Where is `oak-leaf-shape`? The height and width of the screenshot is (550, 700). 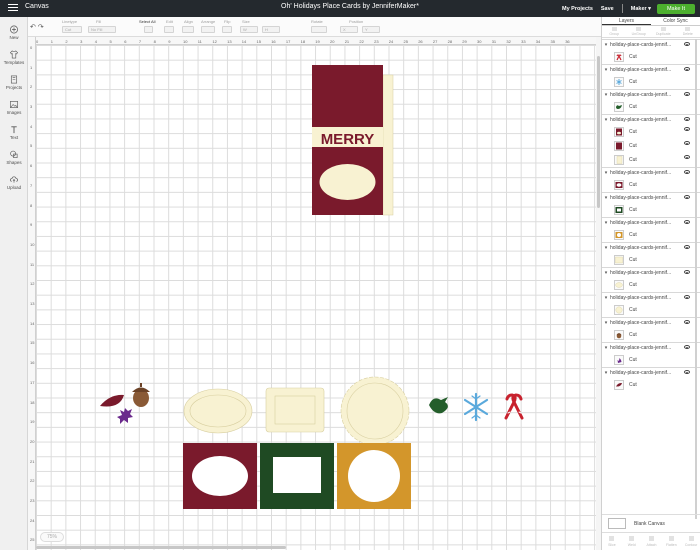
oak-leaf-shape is located at coordinates (125, 416).